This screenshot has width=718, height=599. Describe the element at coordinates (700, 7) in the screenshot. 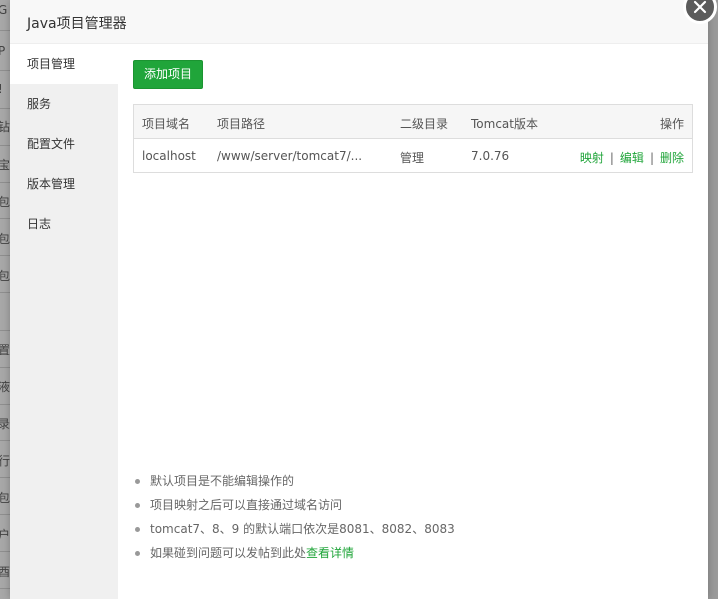

I see `close-icon` at that location.